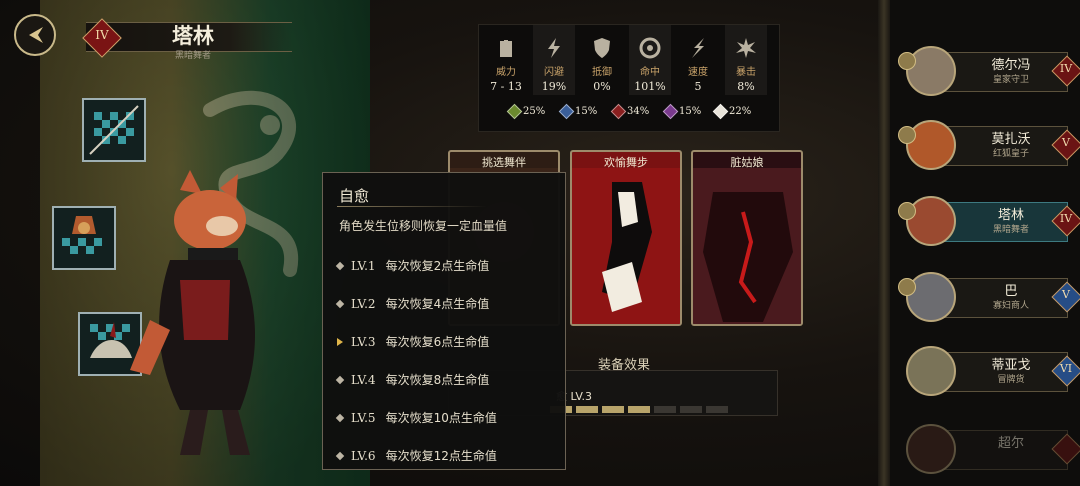 This screenshot has height=486, width=1080. Describe the element at coordinates (989, 372) in the screenshot. I see `roster-item: 蒂亚戈 冒牌货 VI` at that location.